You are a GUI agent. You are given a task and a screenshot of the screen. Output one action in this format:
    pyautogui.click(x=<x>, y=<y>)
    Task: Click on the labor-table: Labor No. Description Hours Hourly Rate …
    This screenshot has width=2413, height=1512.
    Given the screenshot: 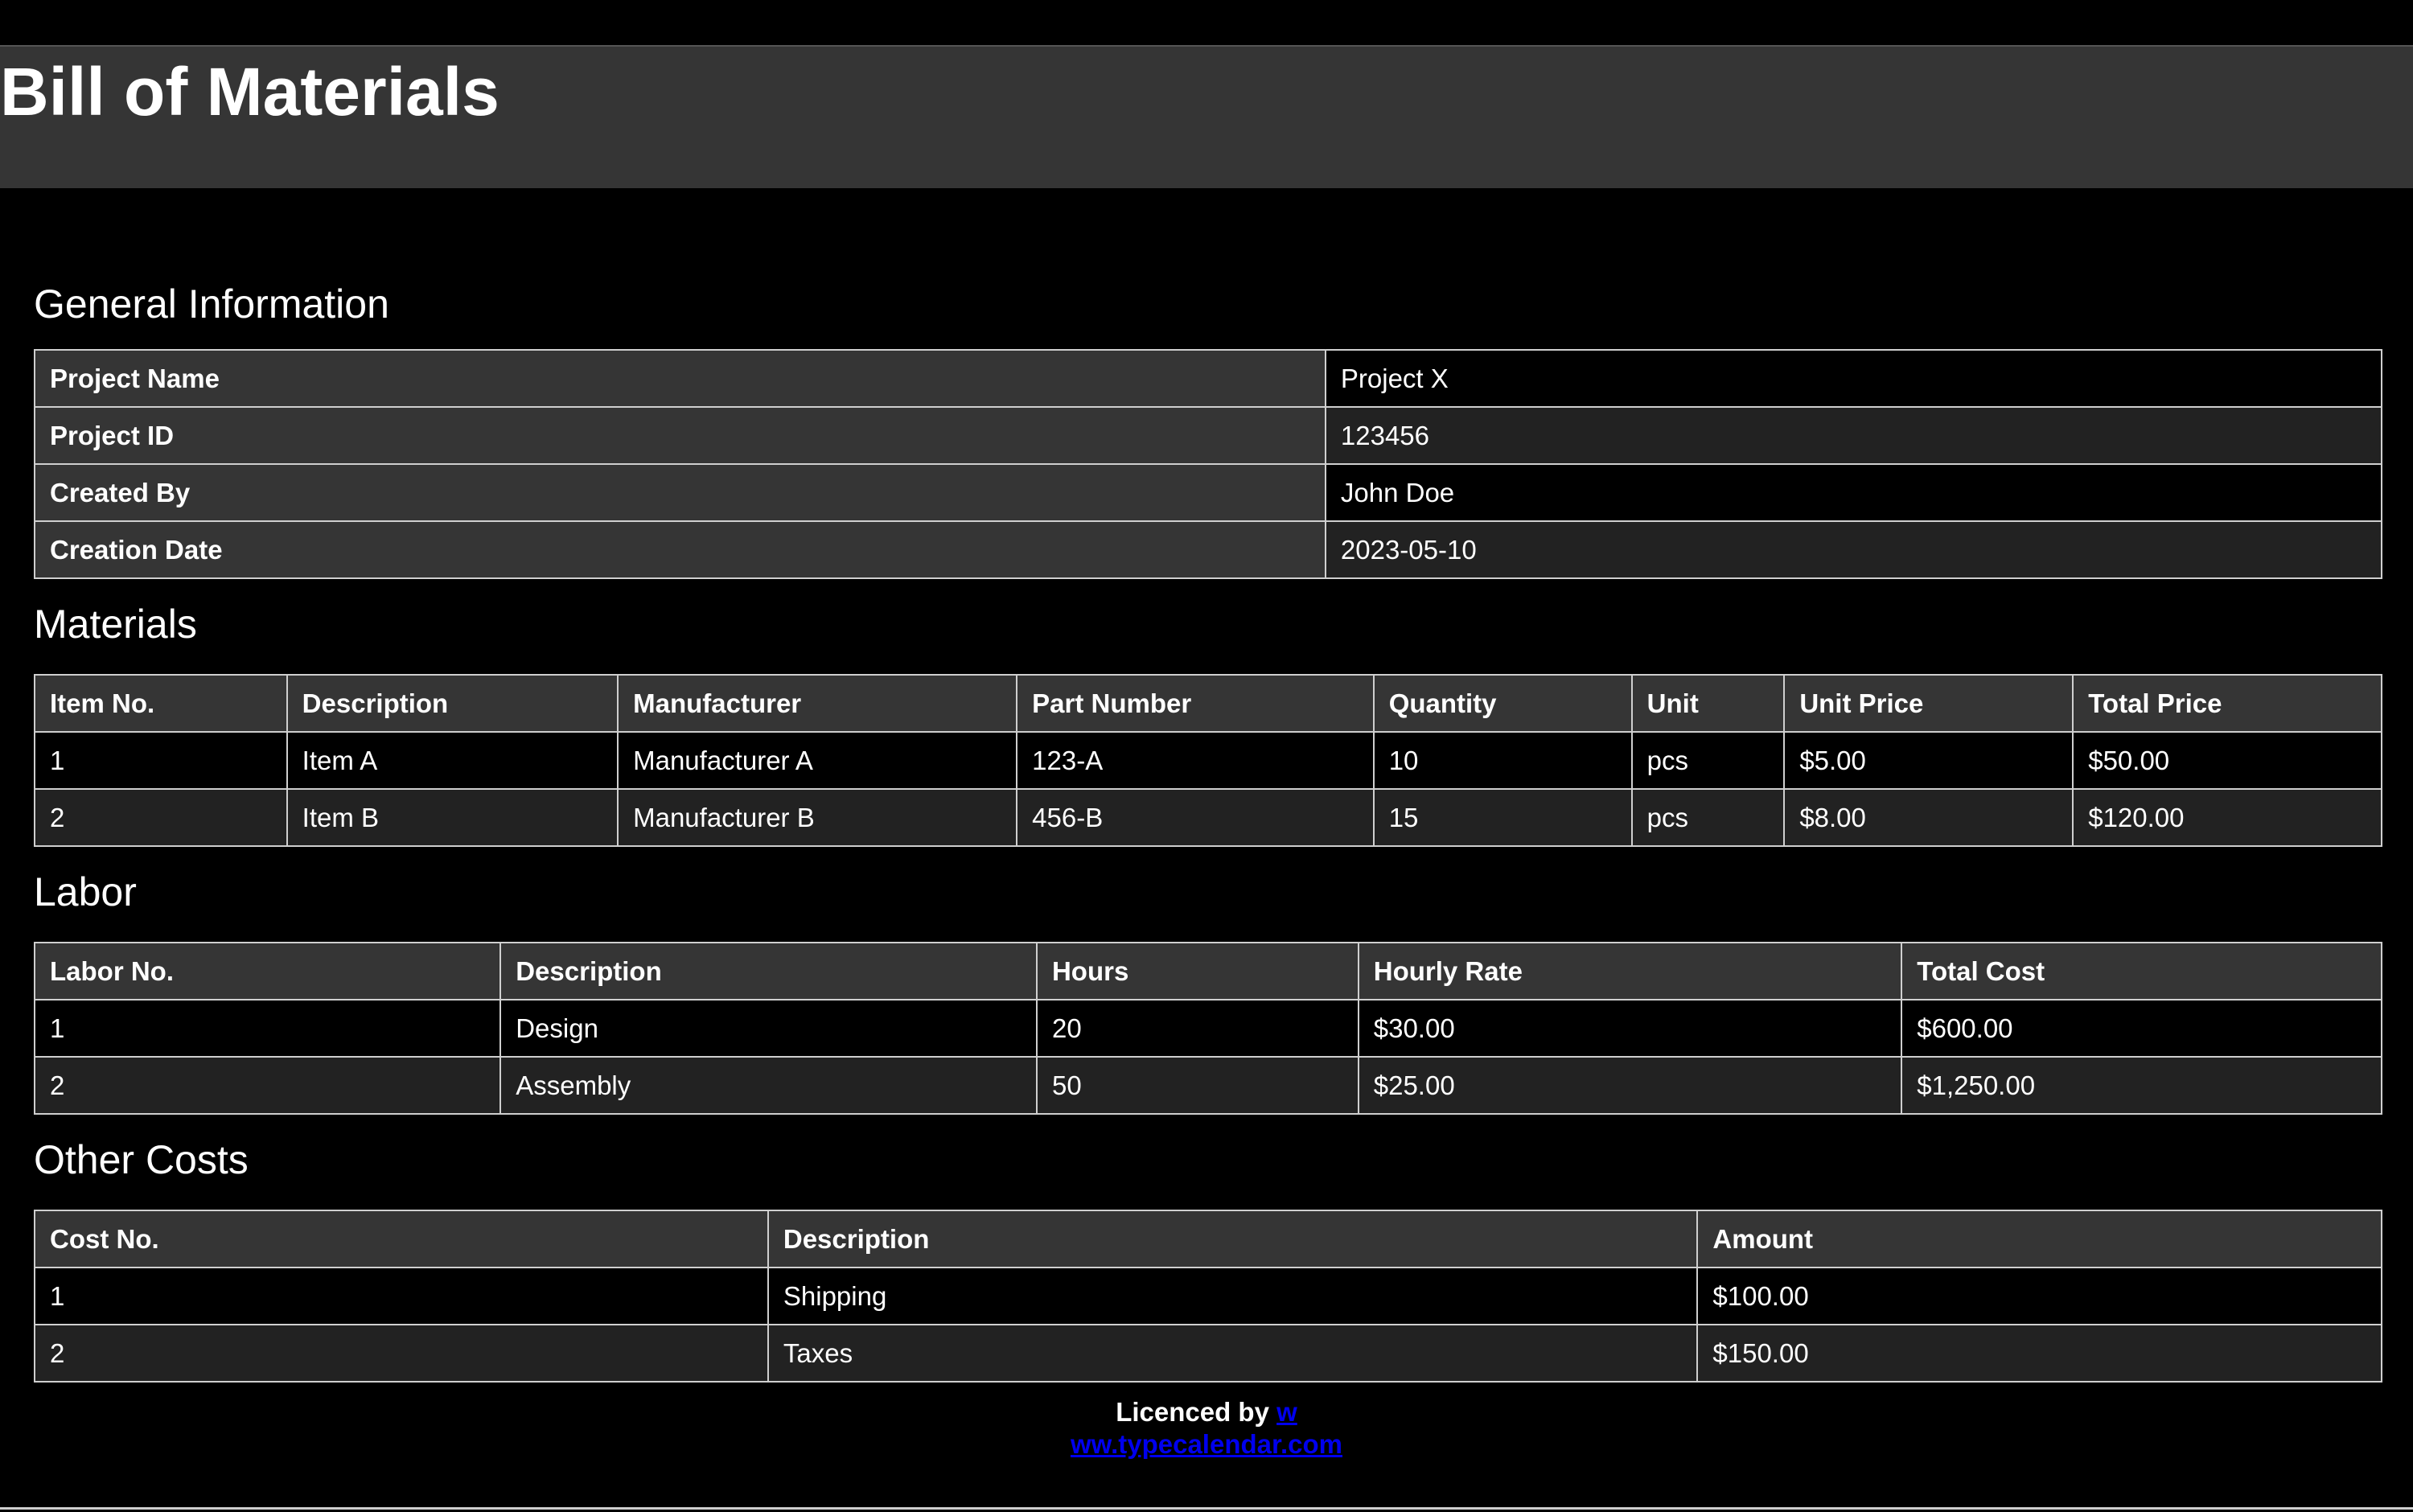 What is the action you would take?
    pyautogui.click(x=1207, y=1029)
    